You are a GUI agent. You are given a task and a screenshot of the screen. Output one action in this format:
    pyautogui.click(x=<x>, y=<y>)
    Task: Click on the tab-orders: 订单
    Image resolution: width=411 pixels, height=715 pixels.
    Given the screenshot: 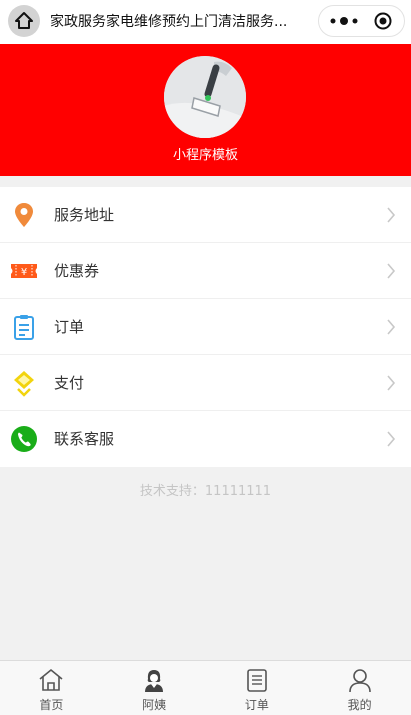 What is the action you would take?
    pyautogui.click(x=257, y=688)
    